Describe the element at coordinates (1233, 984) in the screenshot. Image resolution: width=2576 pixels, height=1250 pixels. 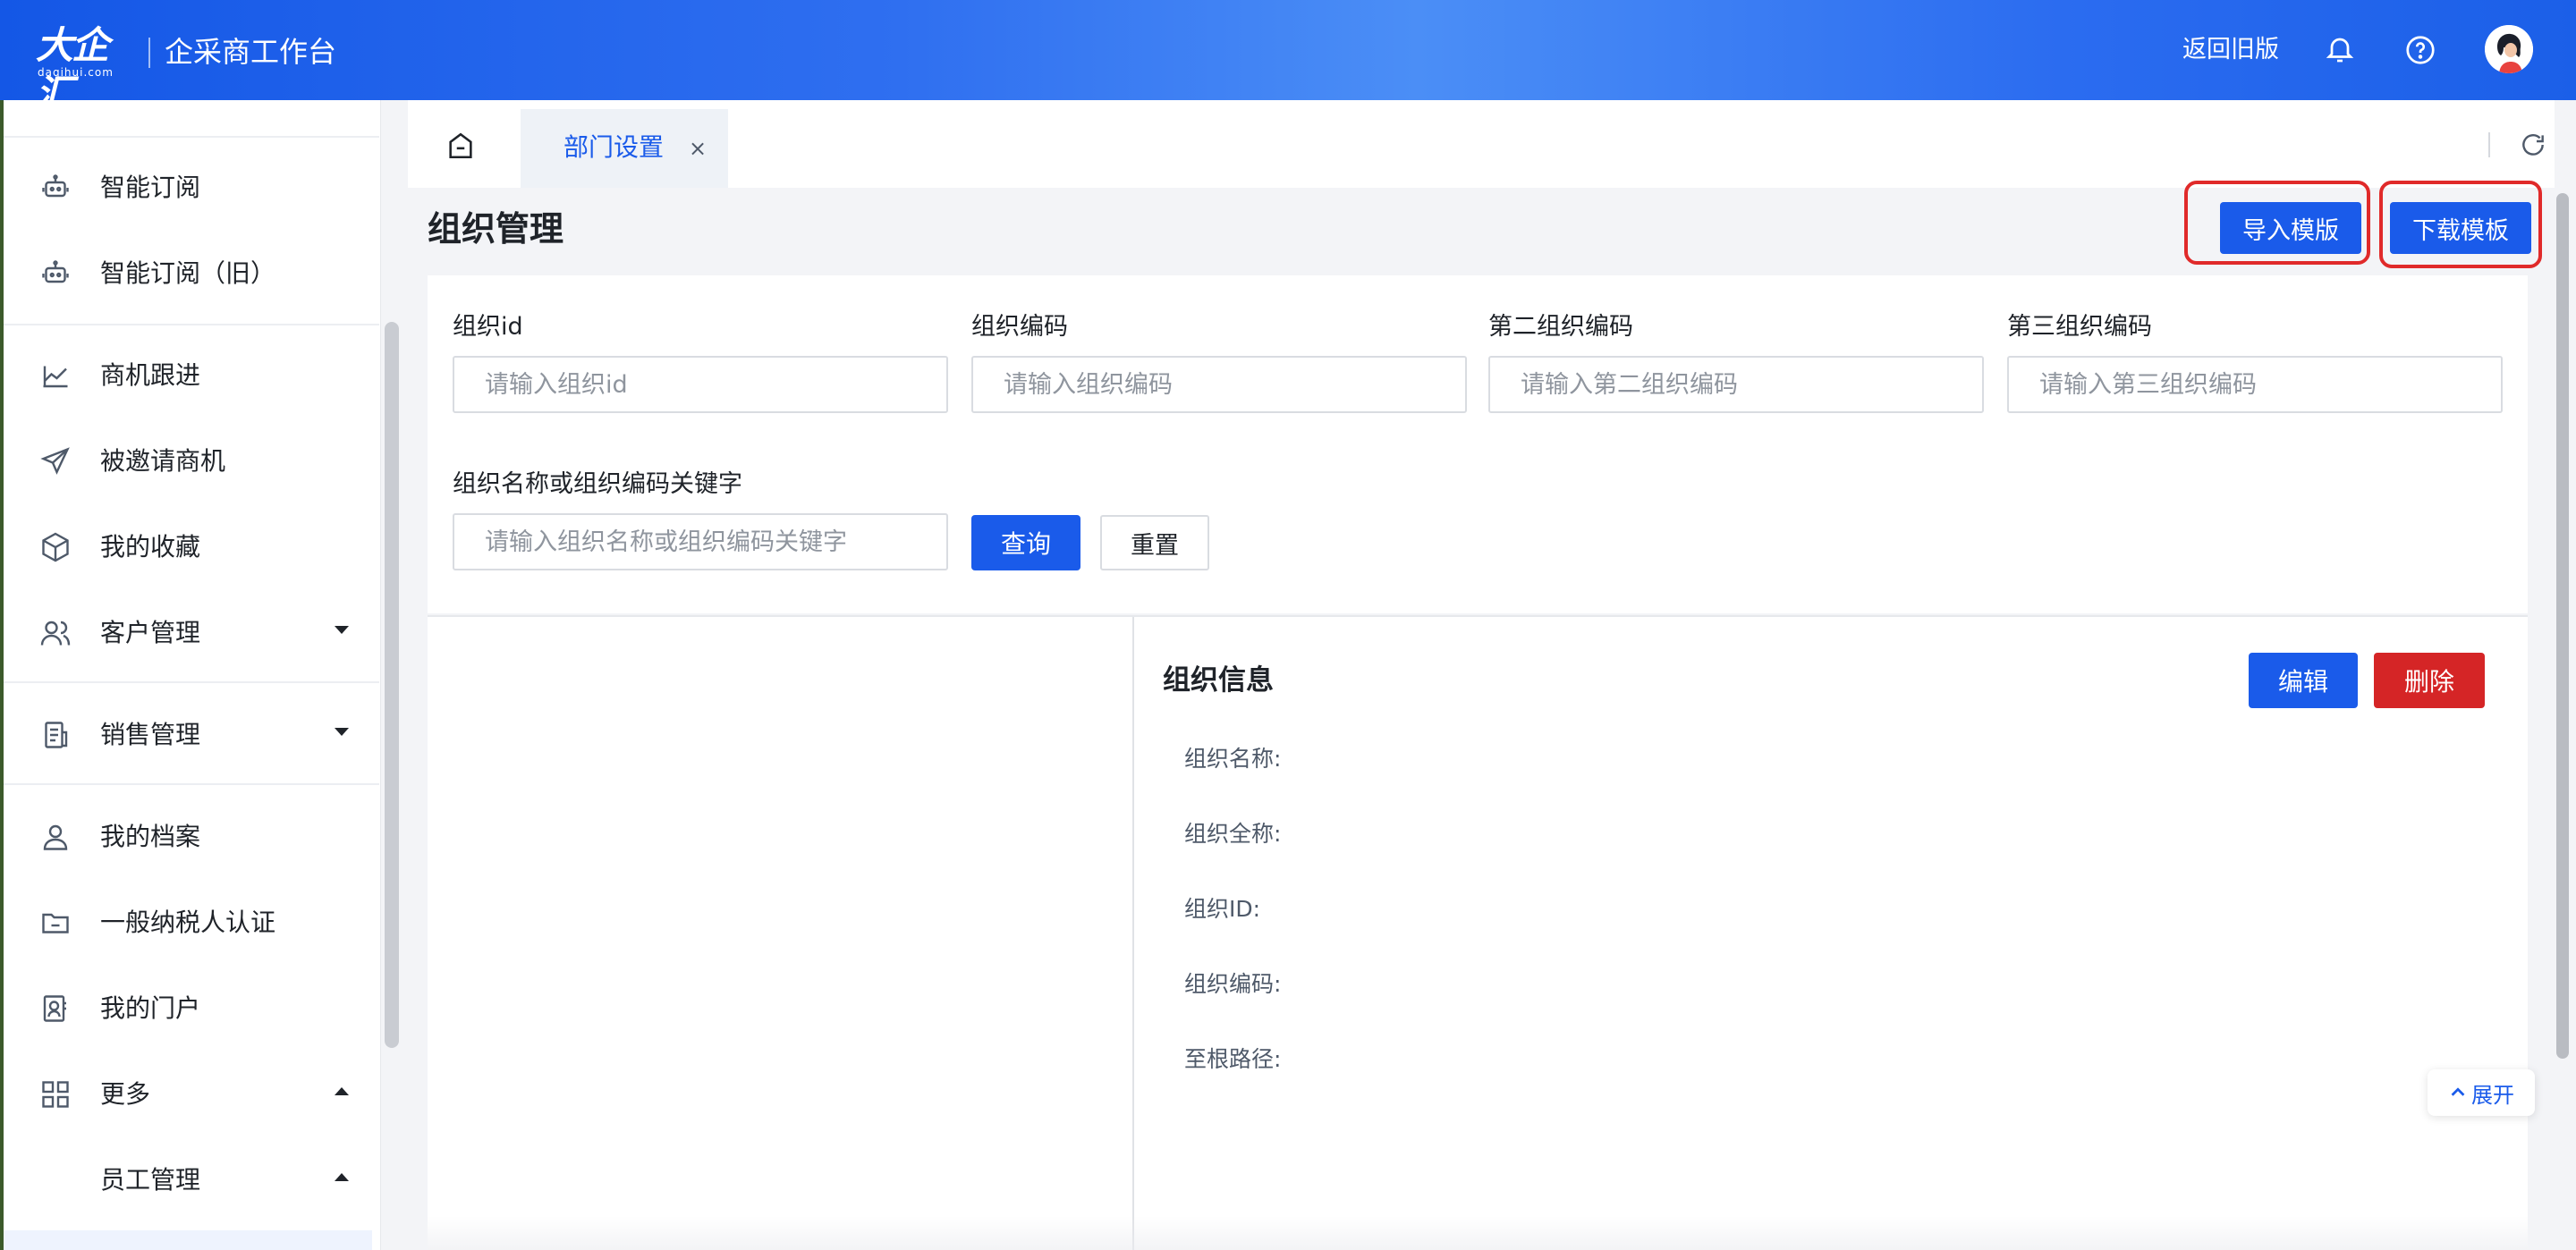
I see `org-code-info-label: 组织编码:` at that location.